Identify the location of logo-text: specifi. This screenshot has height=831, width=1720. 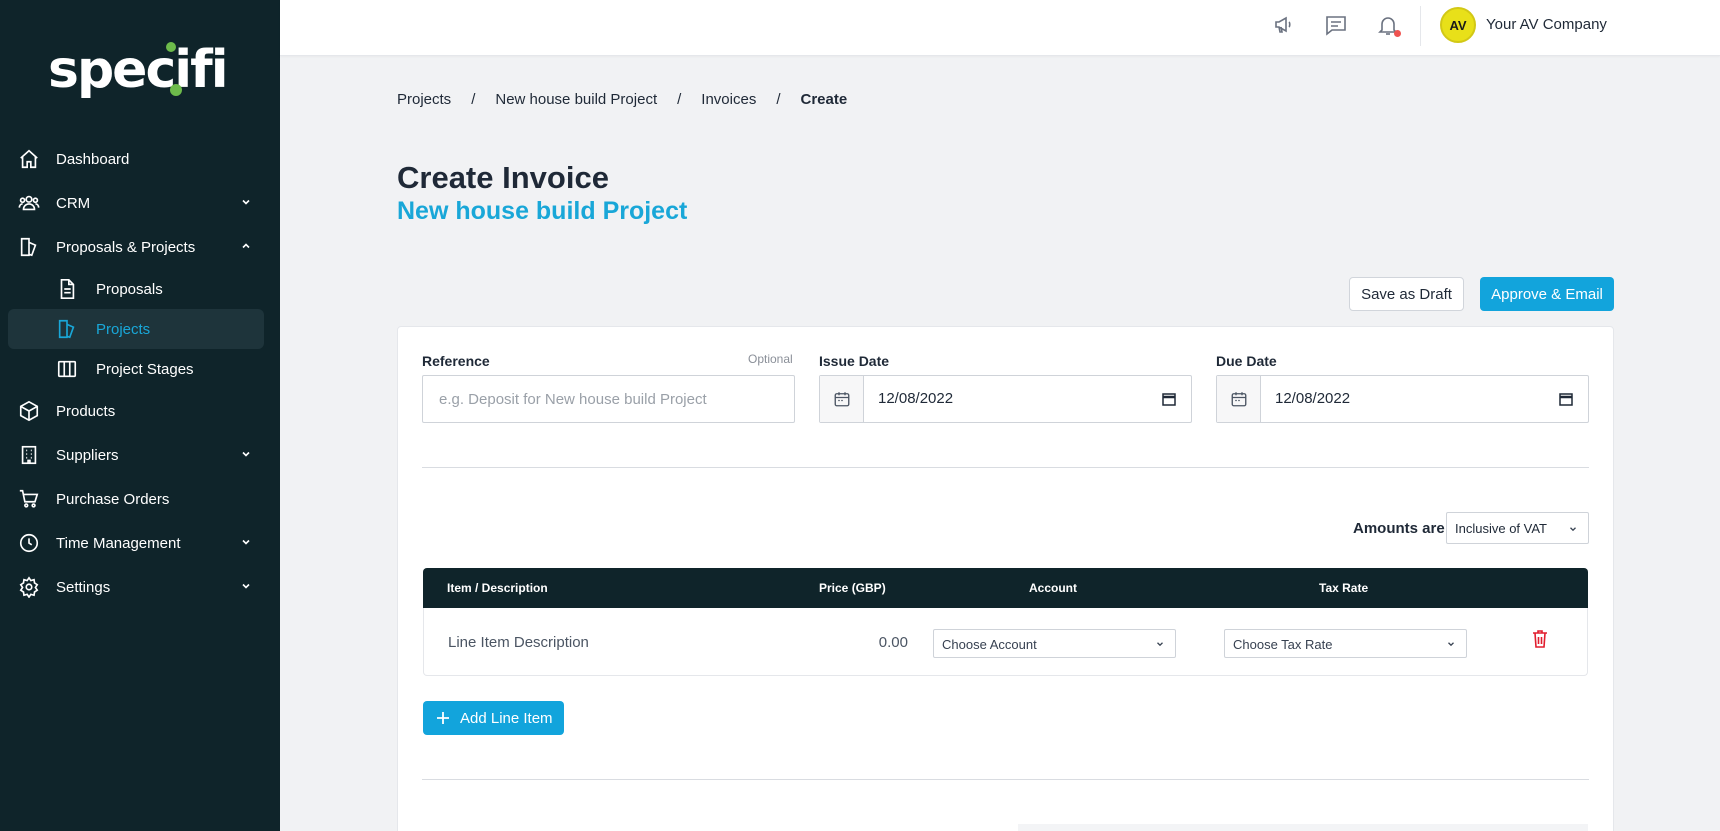
(138, 70).